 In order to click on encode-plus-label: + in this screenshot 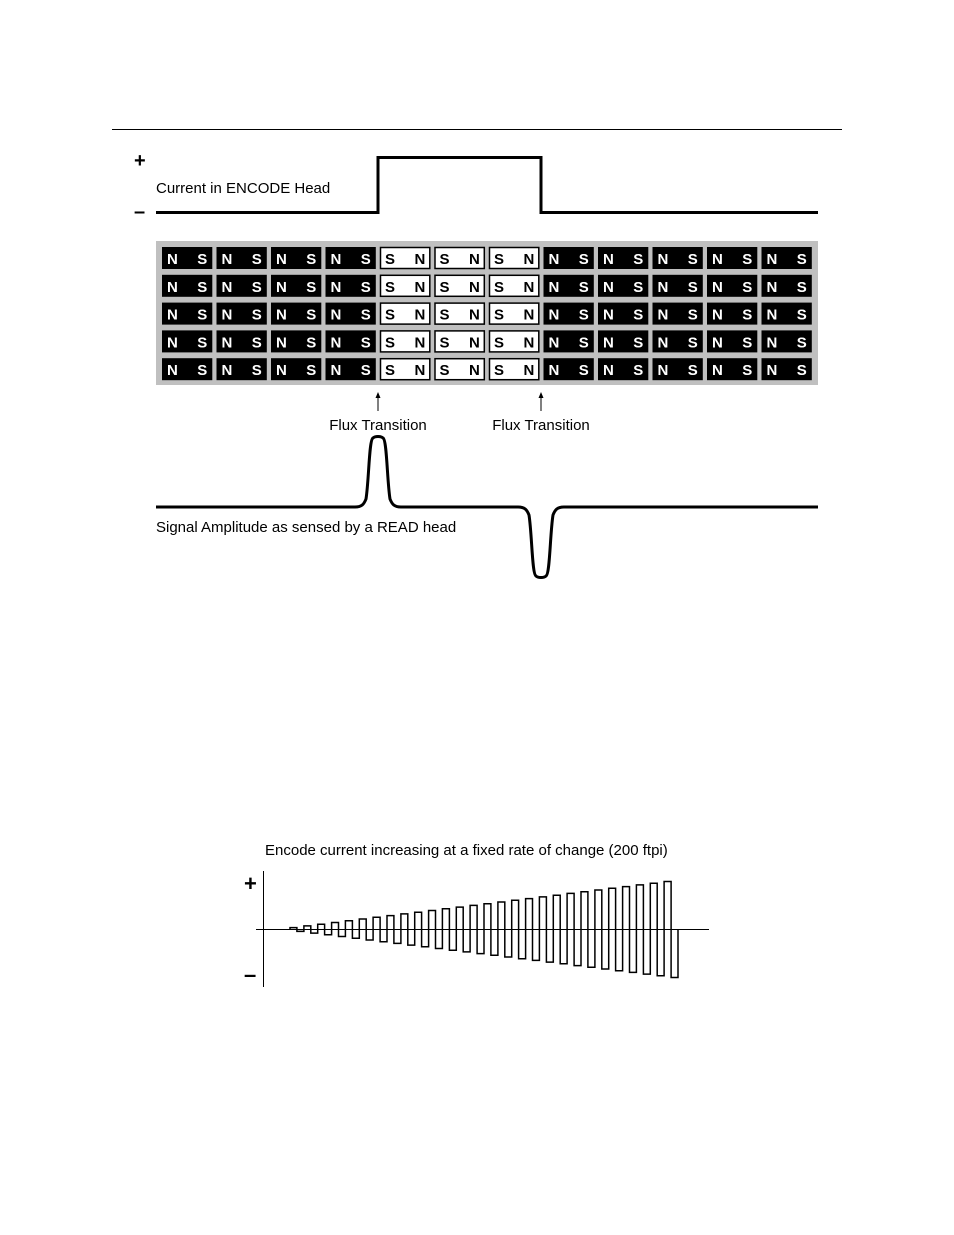, I will do `click(140, 161)`.